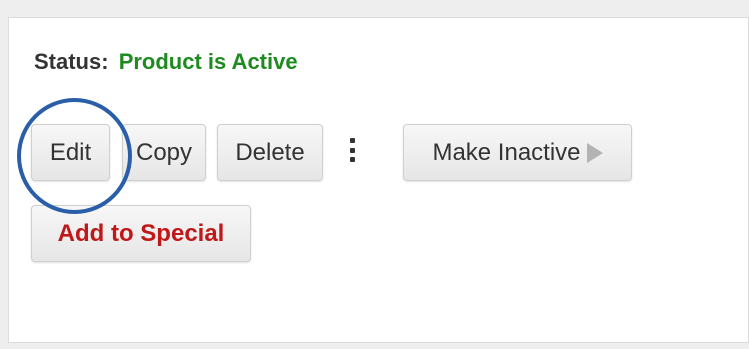  I want to click on delete-button: Delete, so click(270, 152).